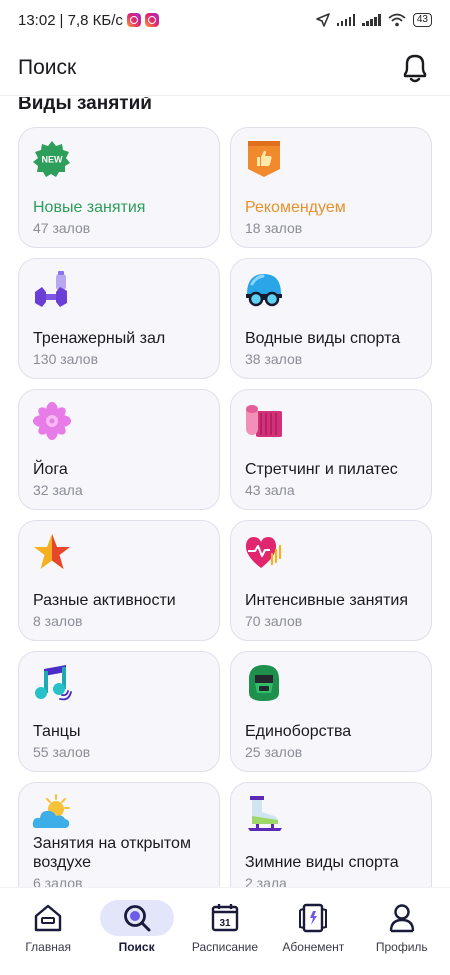  What do you see at coordinates (274, 752) in the screenshot?
I see `card-count: 25 залов` at bounding box center [274, 752].